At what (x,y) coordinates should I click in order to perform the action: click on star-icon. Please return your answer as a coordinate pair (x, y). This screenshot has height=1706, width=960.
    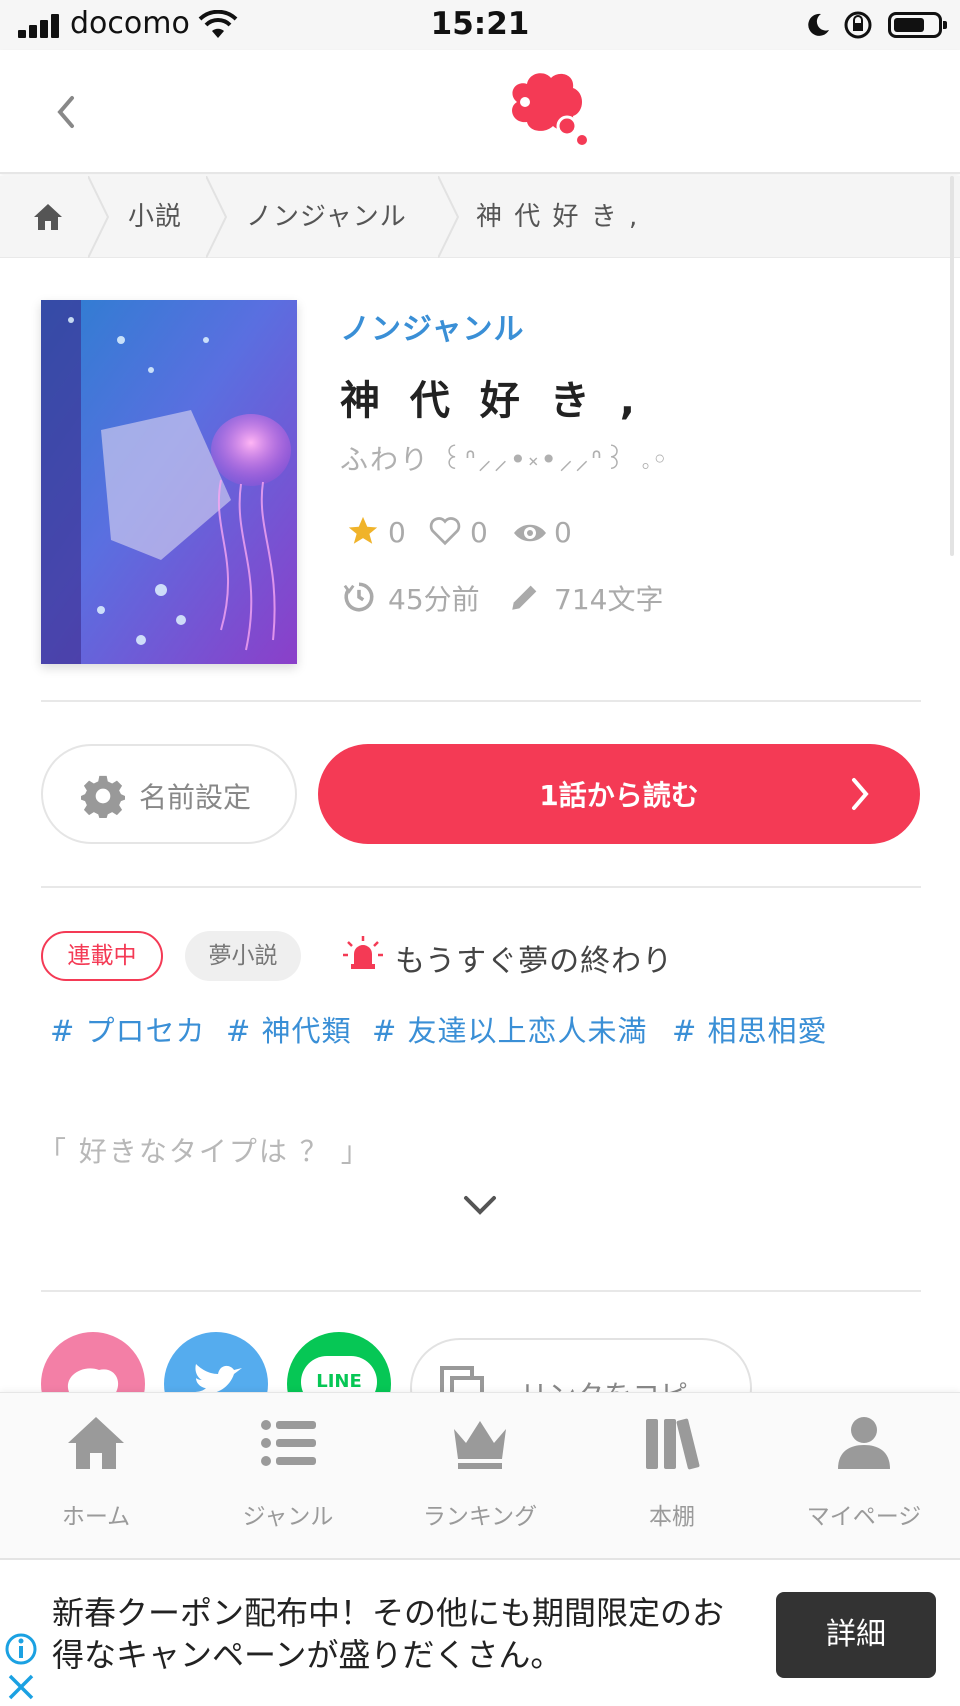
    Looking at the image, I should click on (363, 530).